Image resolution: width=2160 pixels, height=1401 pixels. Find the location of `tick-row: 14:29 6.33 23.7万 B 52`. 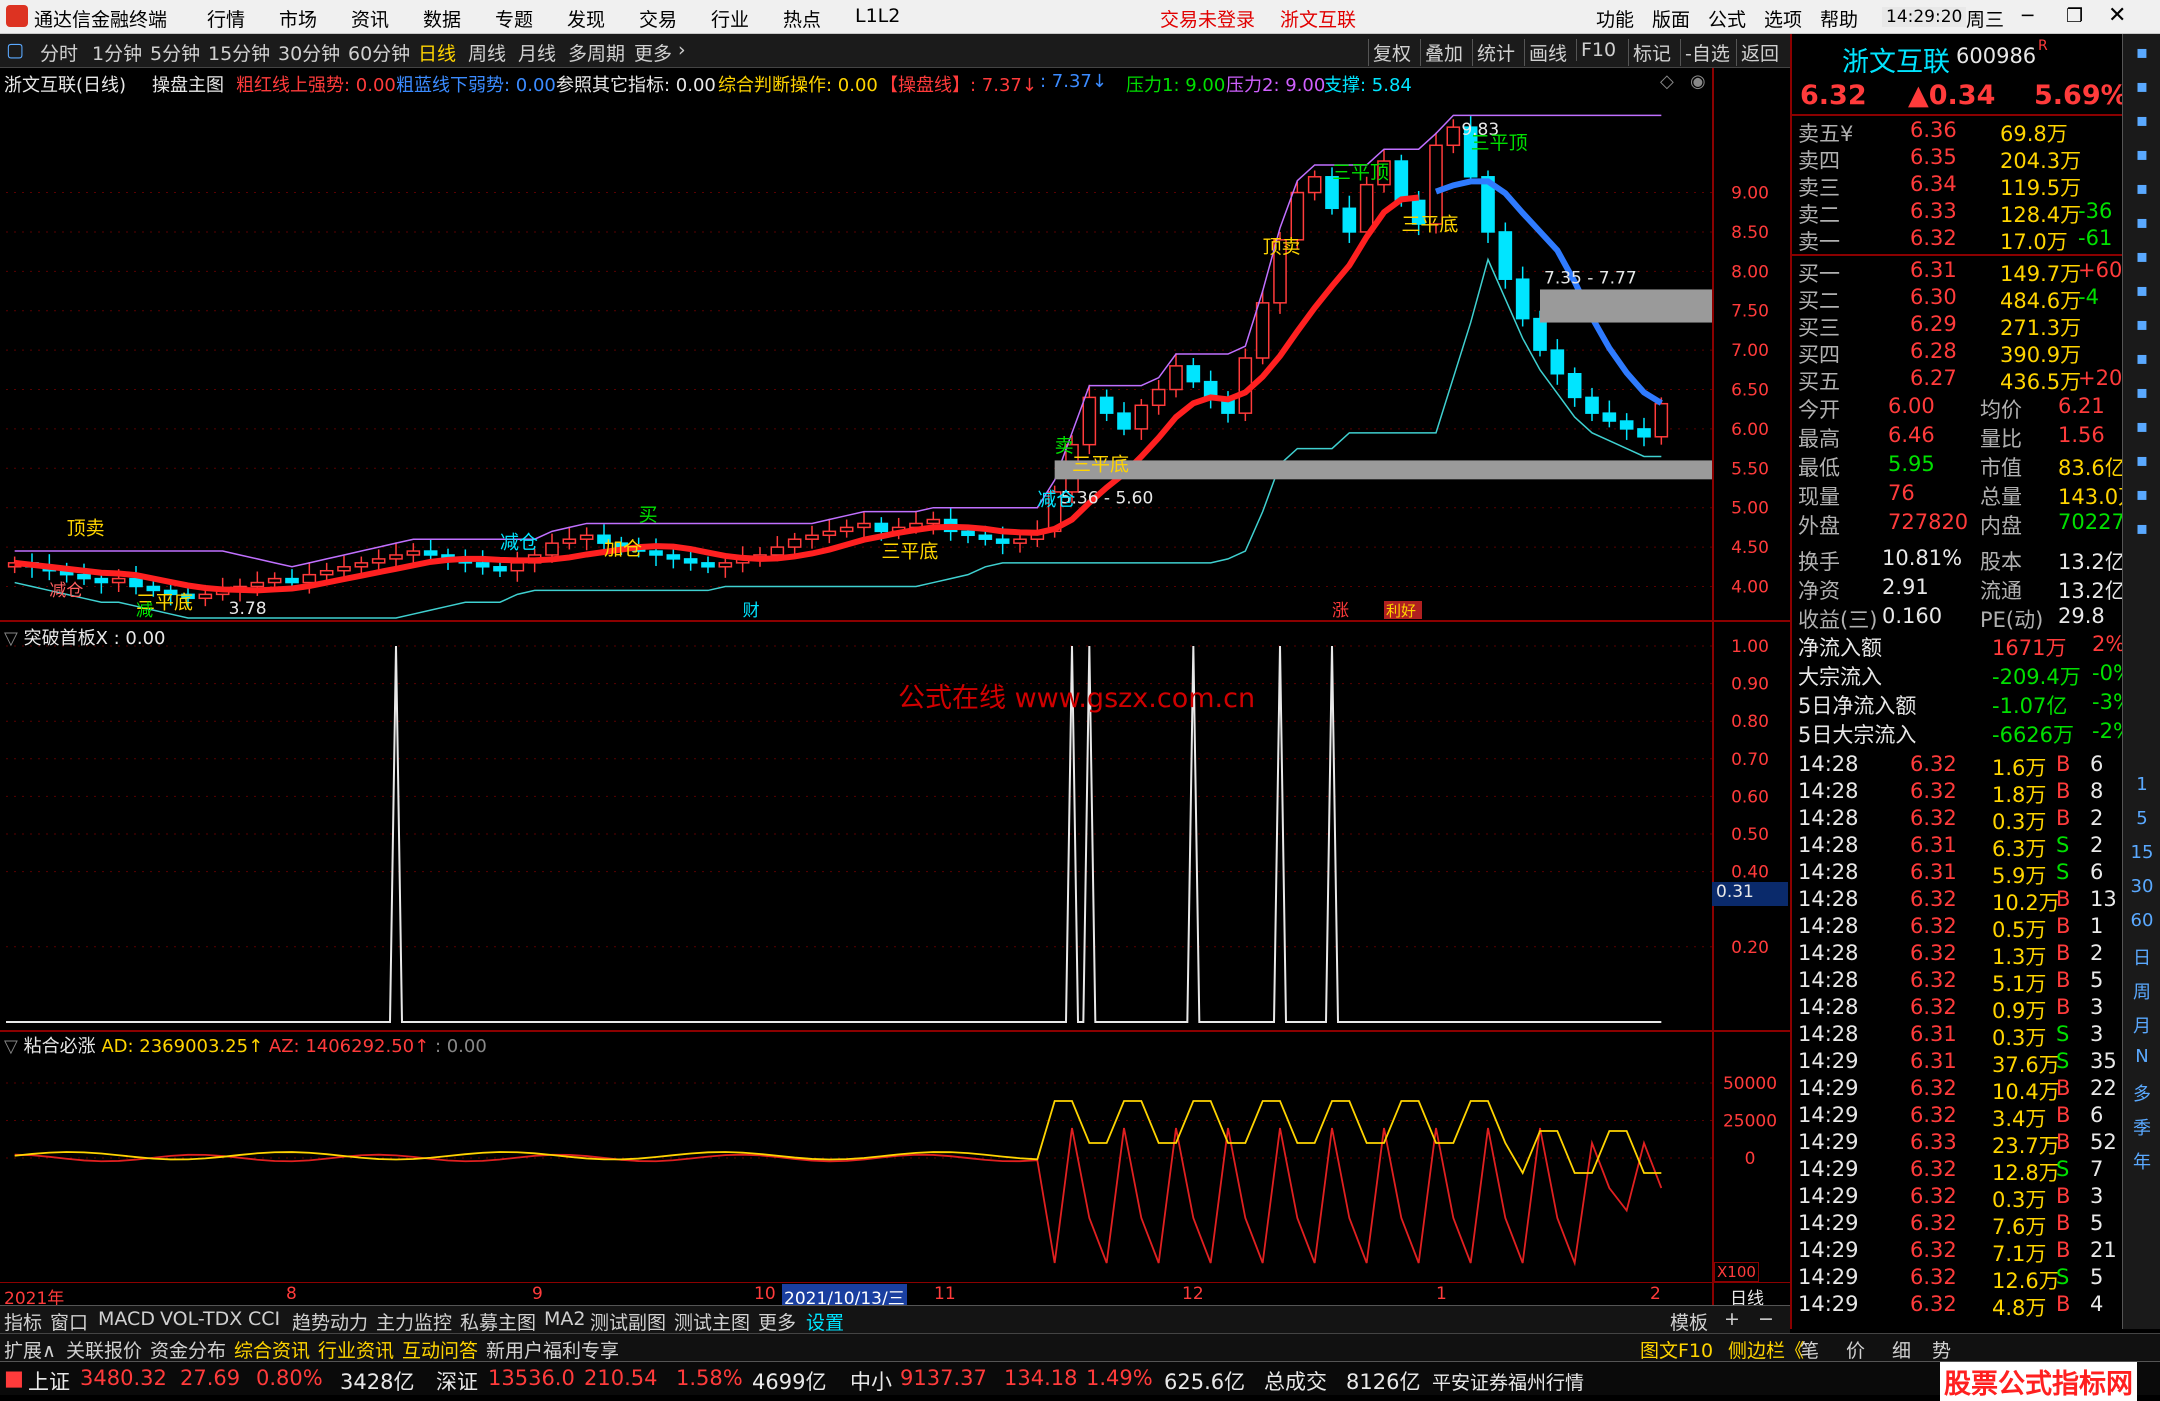

tick-row: 14:29 6.33 23.7万 B 52 is located at coordinates (1958, 1144).